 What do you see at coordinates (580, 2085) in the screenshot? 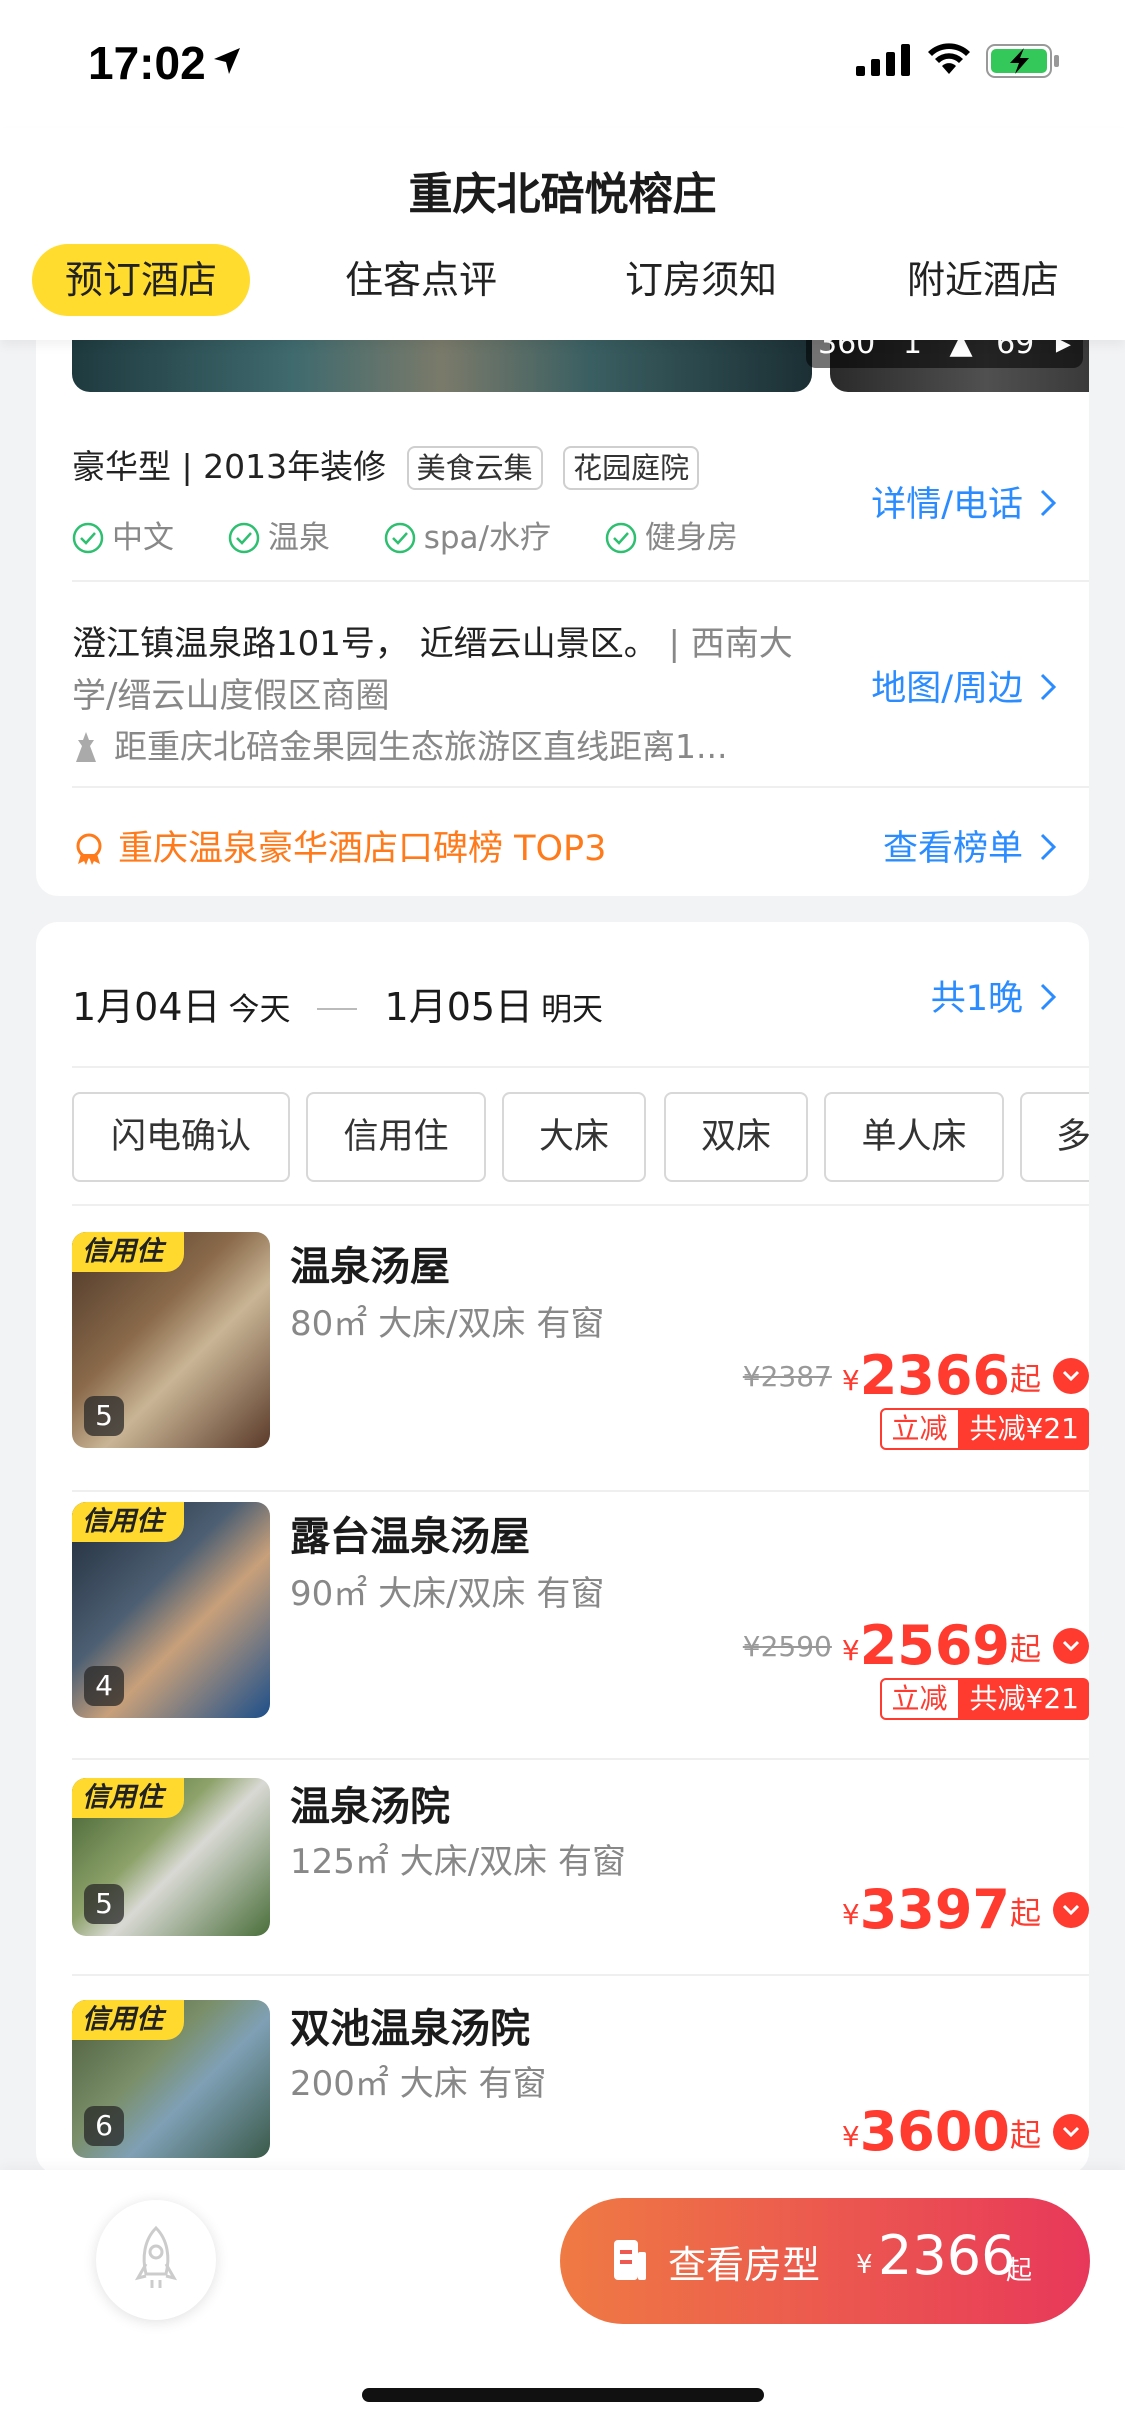
I see `room-item: 信用住 6 双池温泉汤院 200㎡ 大床 有窗 ¥3600起` at bounding box center [580, 2085].